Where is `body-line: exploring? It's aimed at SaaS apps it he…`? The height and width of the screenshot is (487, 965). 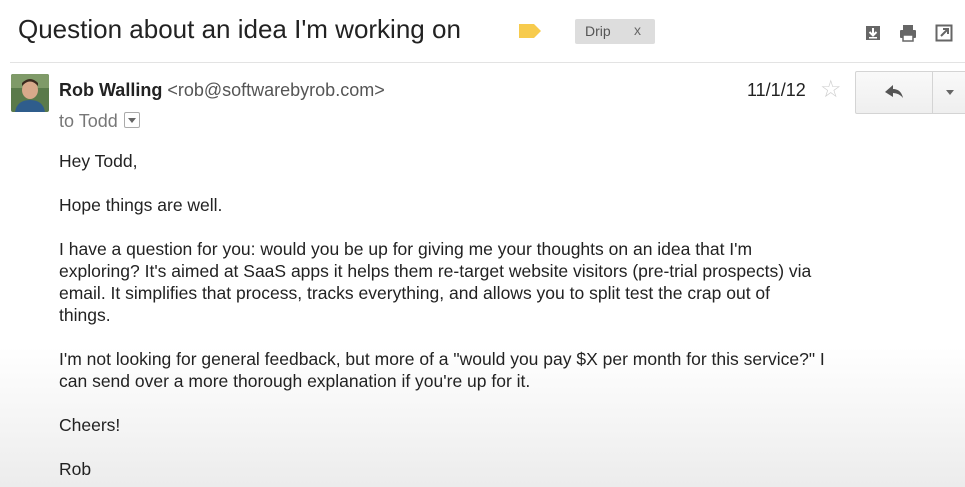
body-line: exploring? It's aimed at SaaS apps it he… is located at coordinates (435, 271).